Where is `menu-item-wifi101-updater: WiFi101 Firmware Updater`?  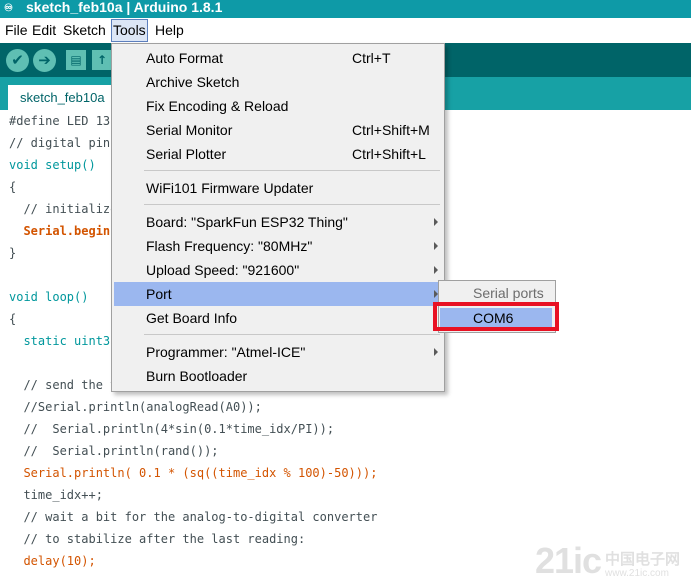
menu-item-wifi101-updater: WiFi101 Firmware Updater is located at coordinates (278, 188).